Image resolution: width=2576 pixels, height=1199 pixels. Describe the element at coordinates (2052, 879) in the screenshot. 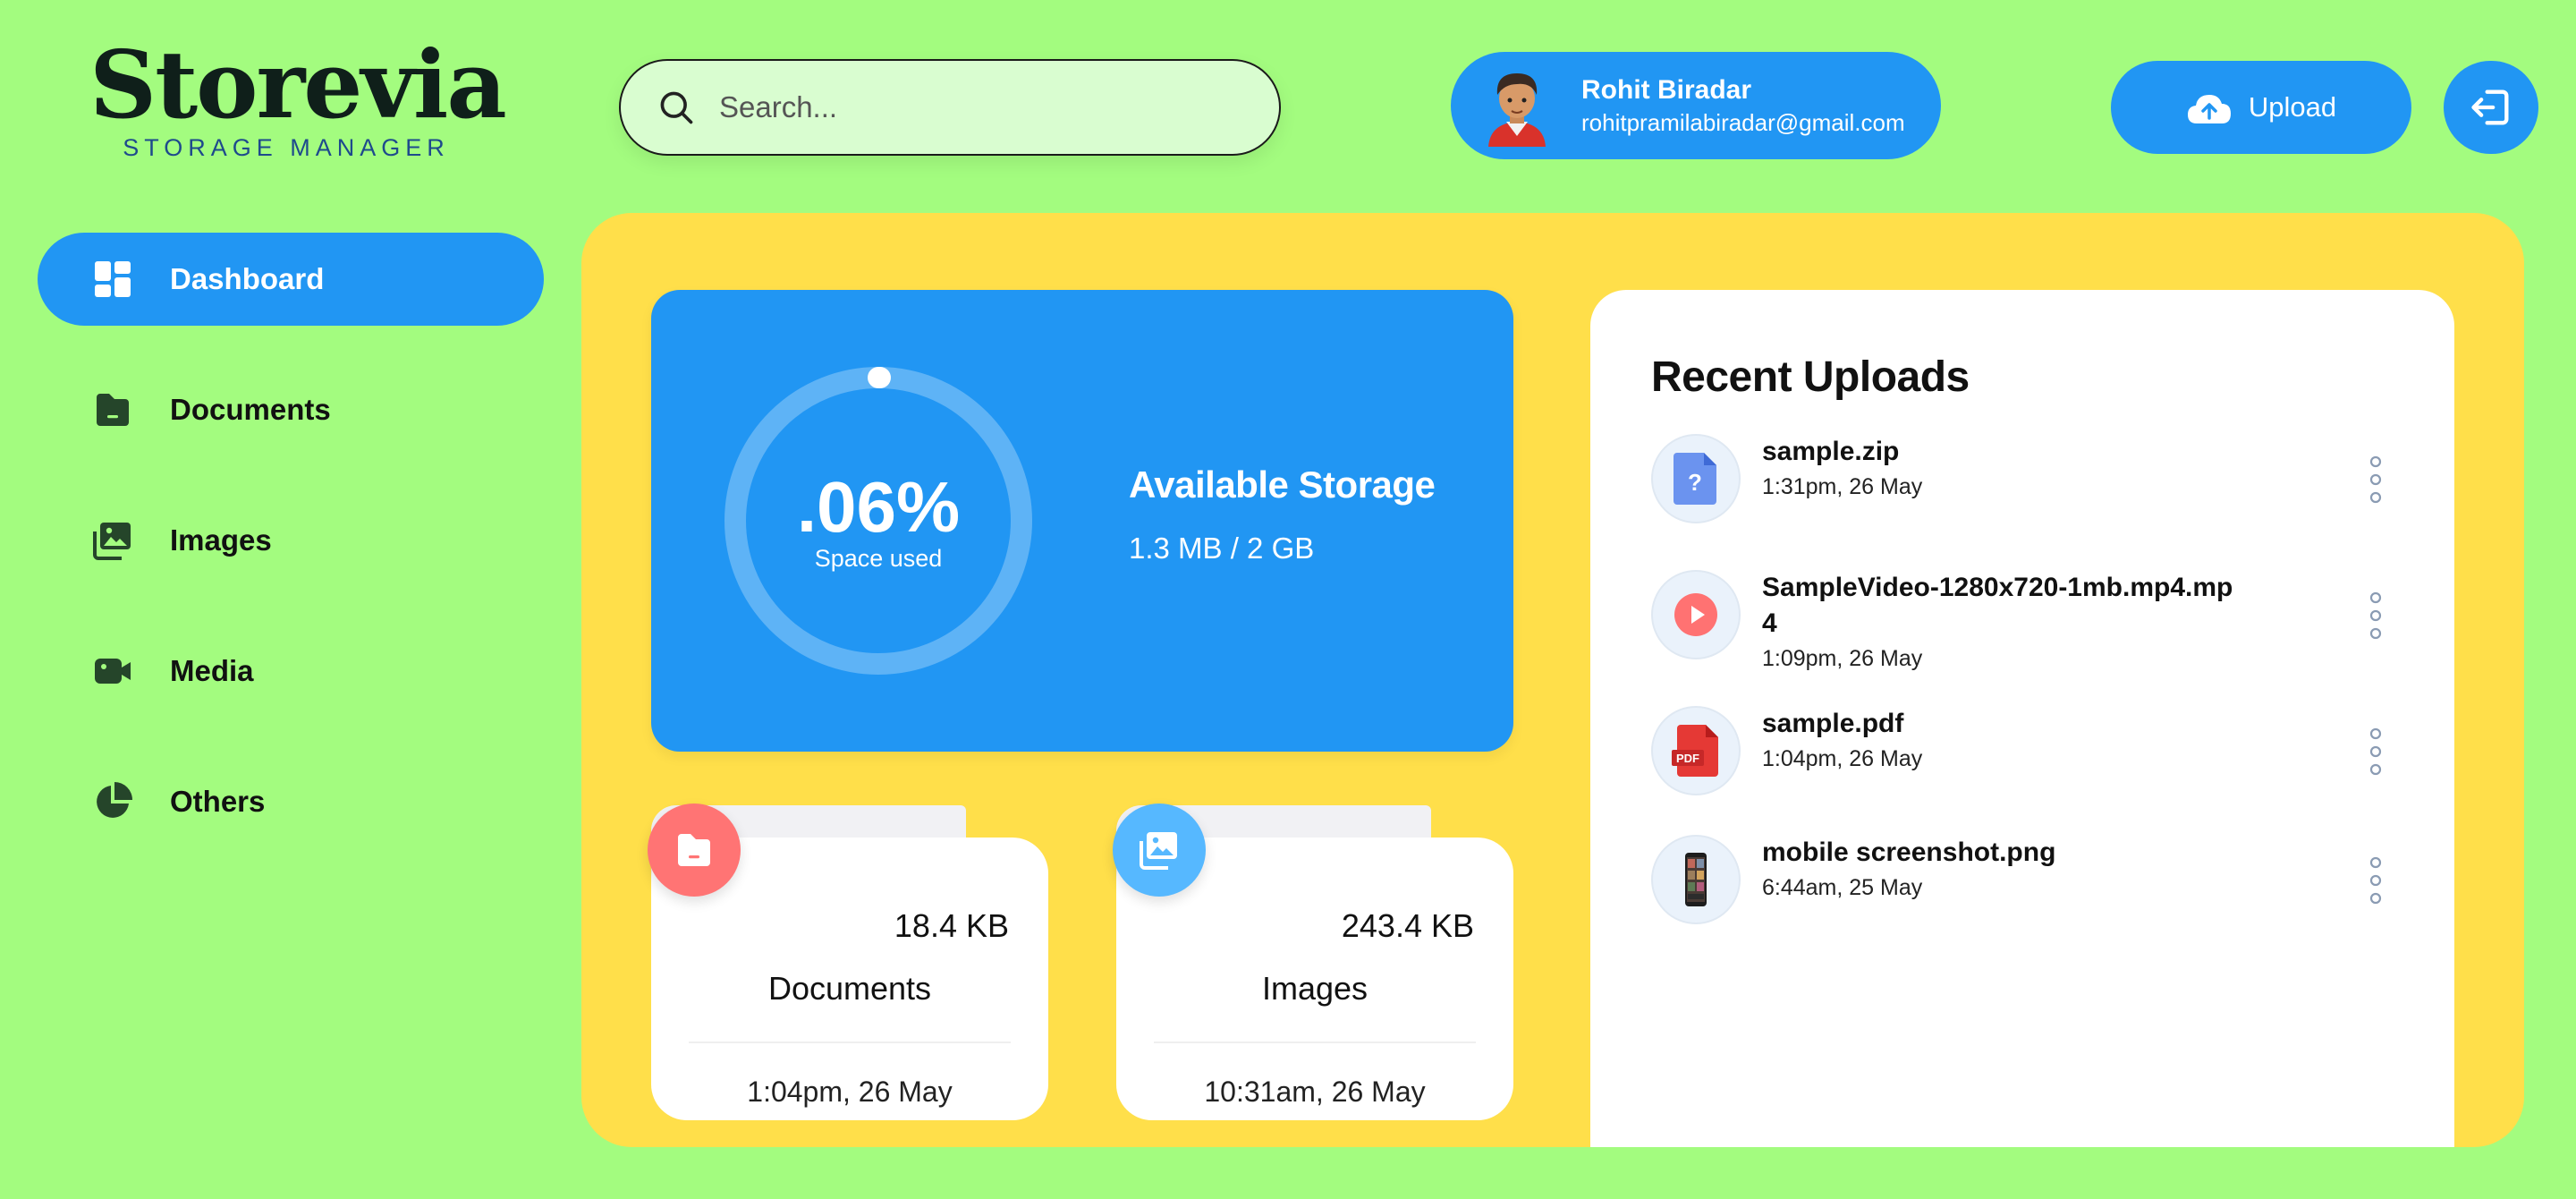

I see `recent-file-row: mobile screenshot.png 6:44am, 25 May` at that location.